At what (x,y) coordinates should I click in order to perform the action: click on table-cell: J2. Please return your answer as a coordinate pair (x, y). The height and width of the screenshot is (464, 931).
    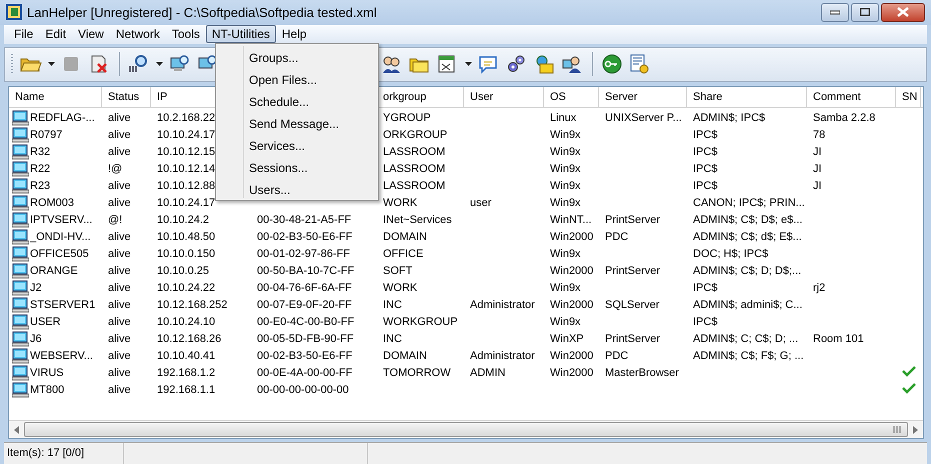
    Looking at the image, I should click on (36, 288).